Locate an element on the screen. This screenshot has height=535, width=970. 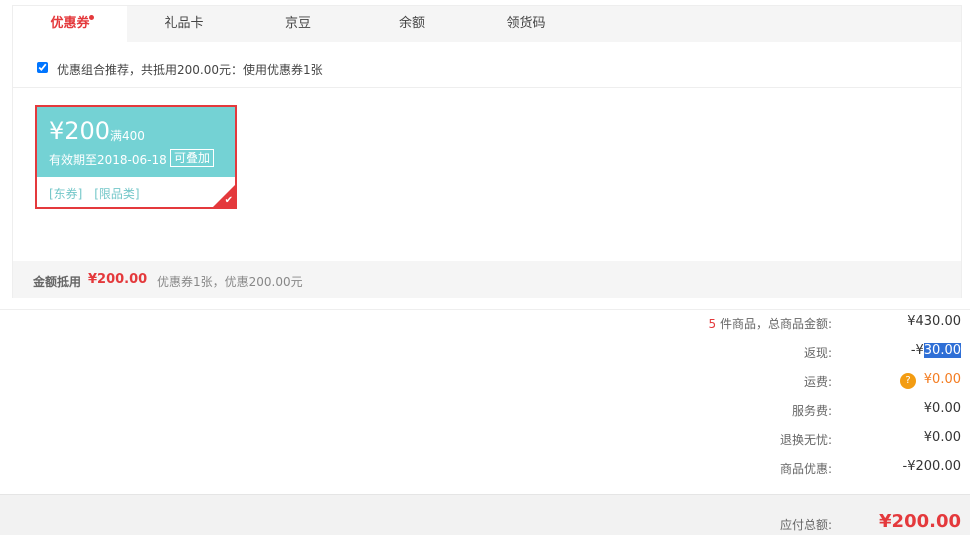
goods-discount-label: 商品优惠: is located at coordinates (805, 469).